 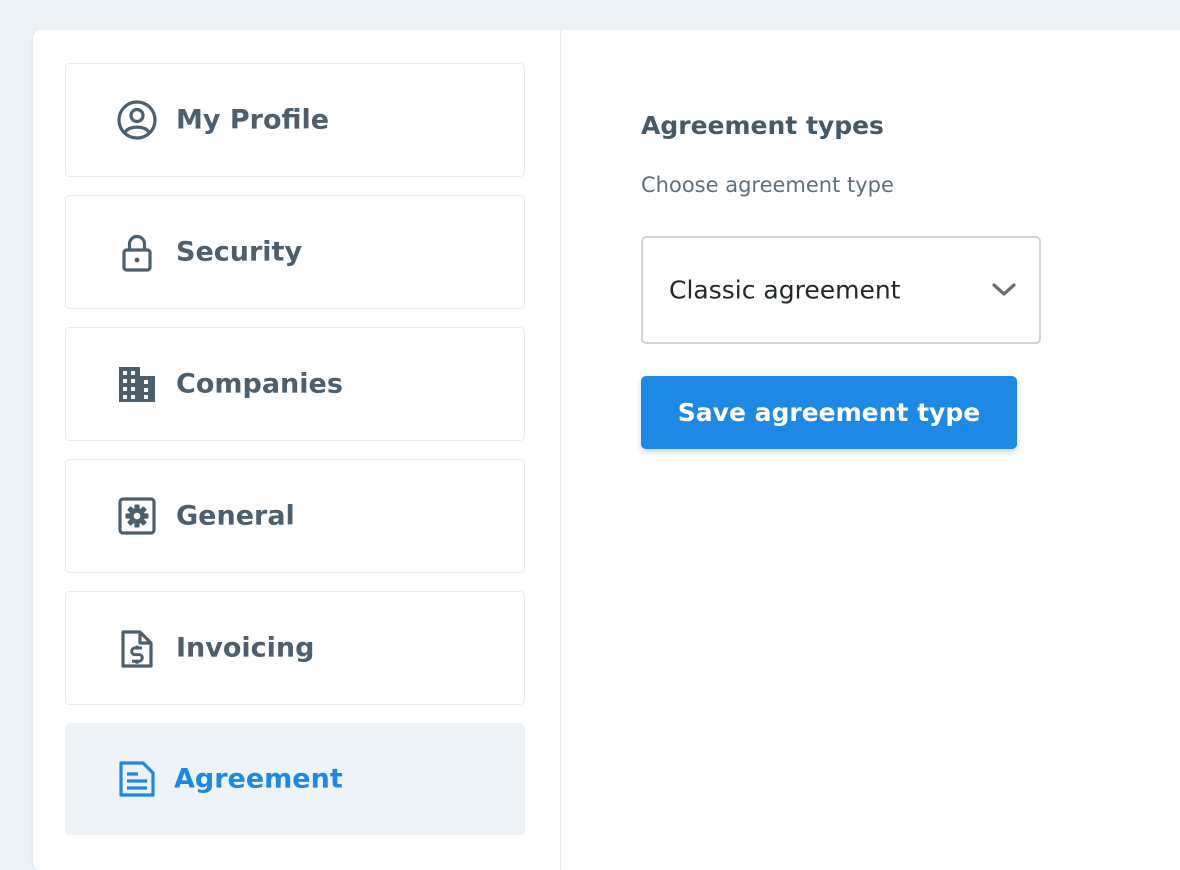 I want to click on building-icon, so click(x=137, y=384).